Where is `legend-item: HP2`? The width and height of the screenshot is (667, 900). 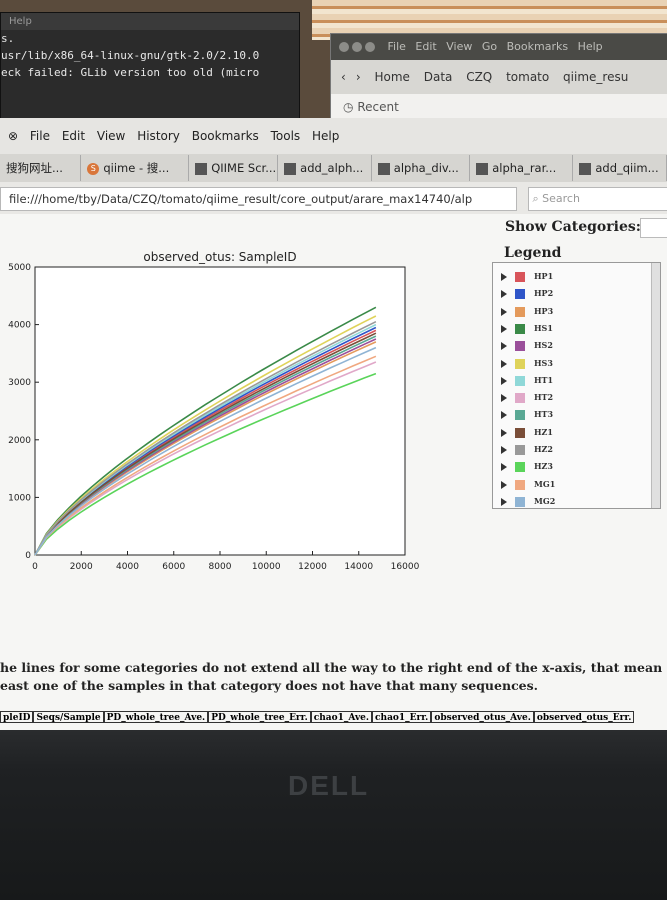
legend-item: HP2 is located at coordinates (527, 293).